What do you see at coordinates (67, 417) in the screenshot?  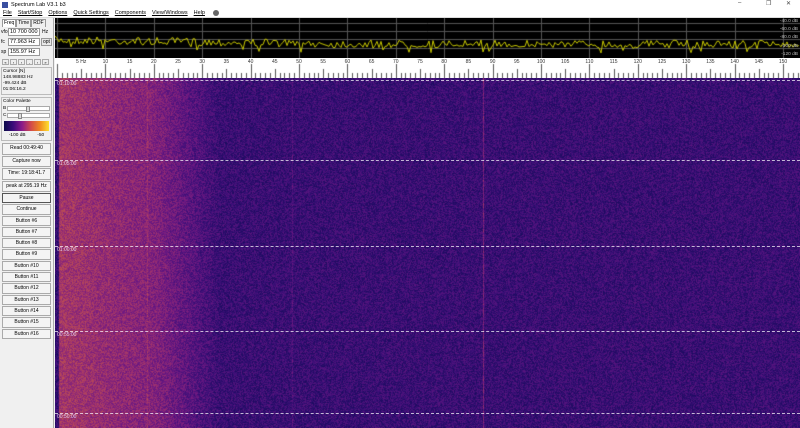 I see `timestamp-label: 00:50:00` at bounding box center [67, 417].